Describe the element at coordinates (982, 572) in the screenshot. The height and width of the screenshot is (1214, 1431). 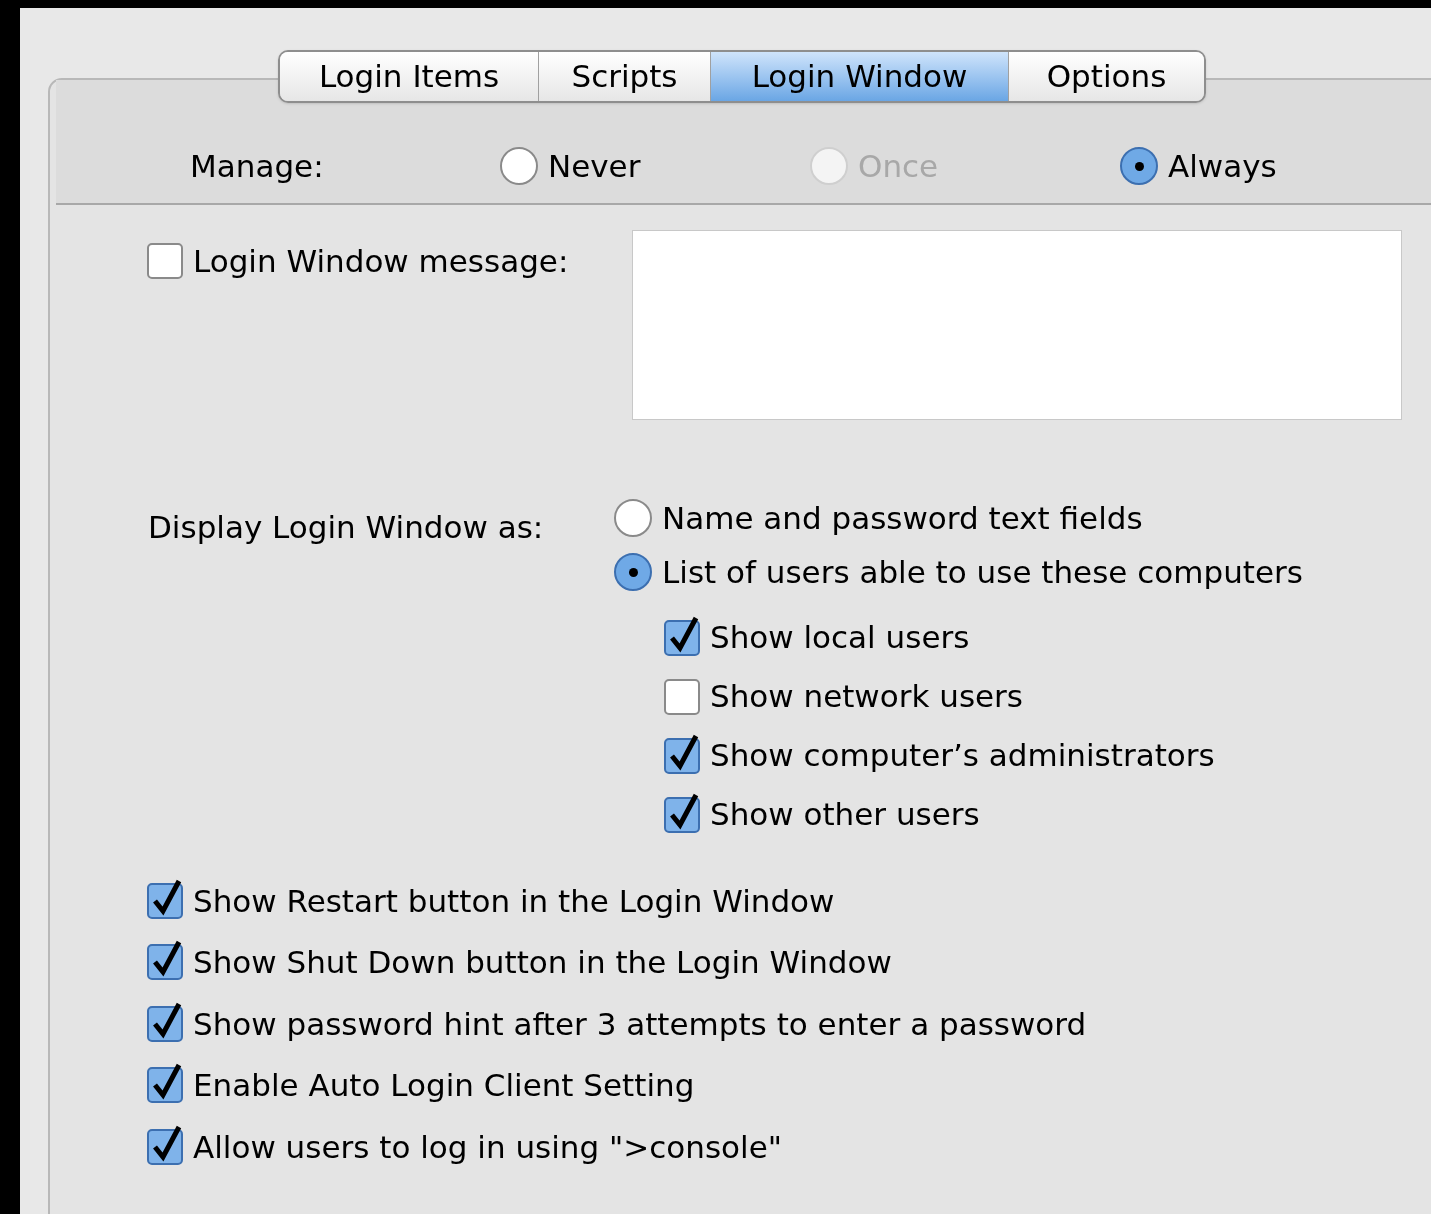
I see `radio-label: List of users able to use these computers` at that location.